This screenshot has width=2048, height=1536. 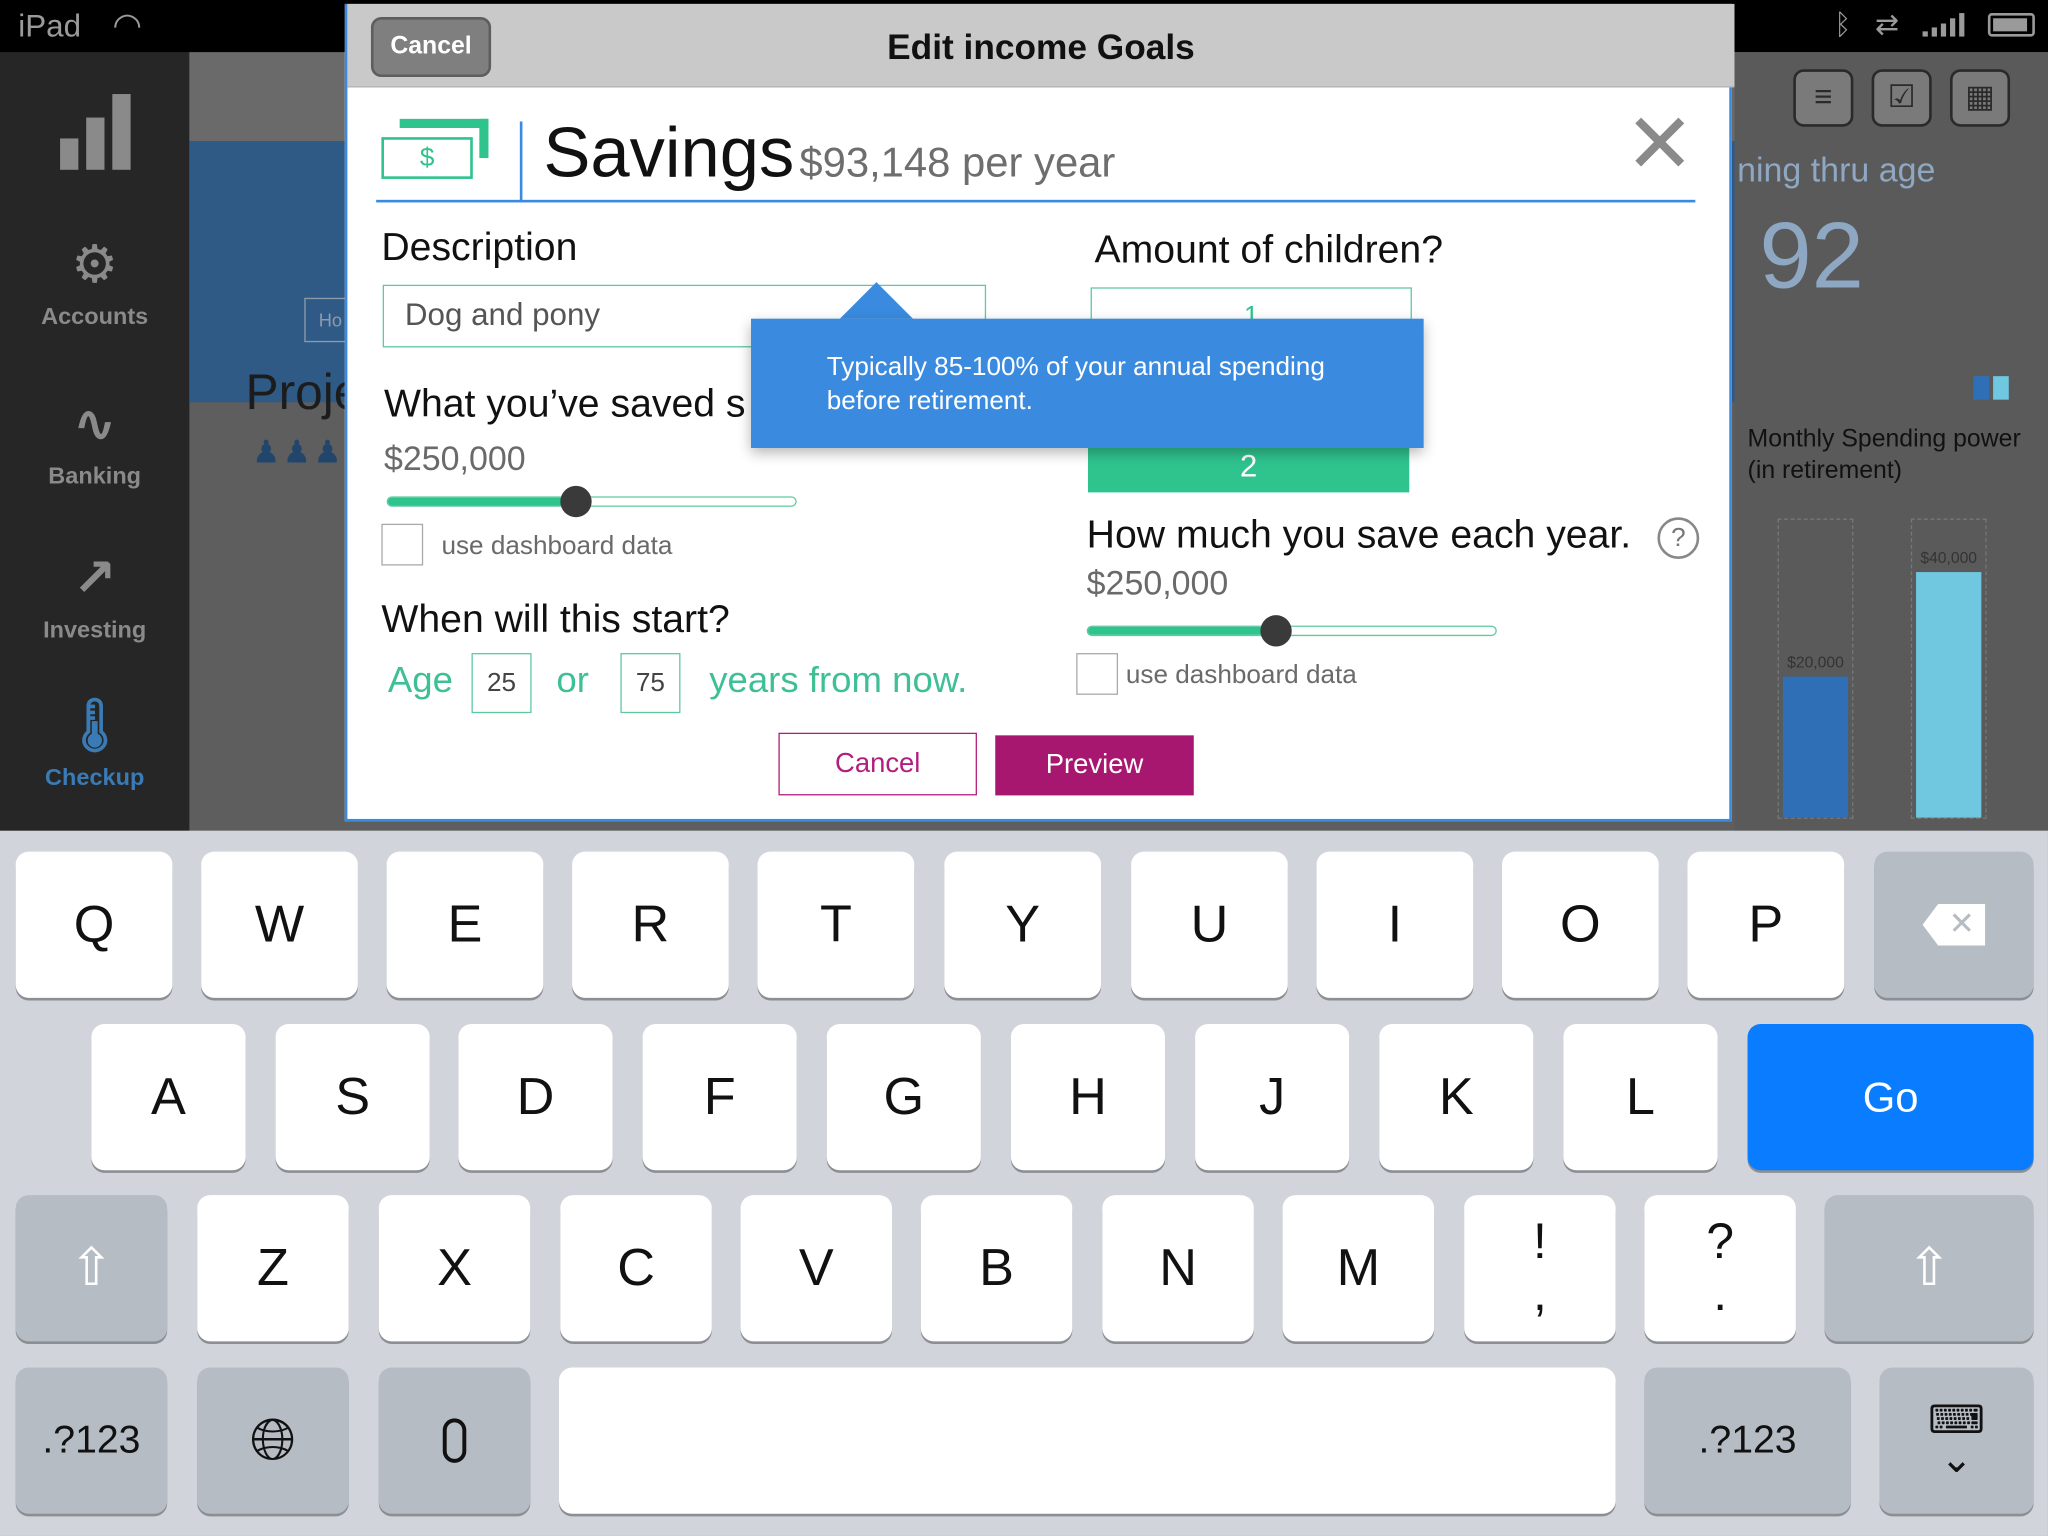 What do you see at coordinates (1991, 388) in the screenshot?
I see `legend-icon` at bounding box center [1991, 388].